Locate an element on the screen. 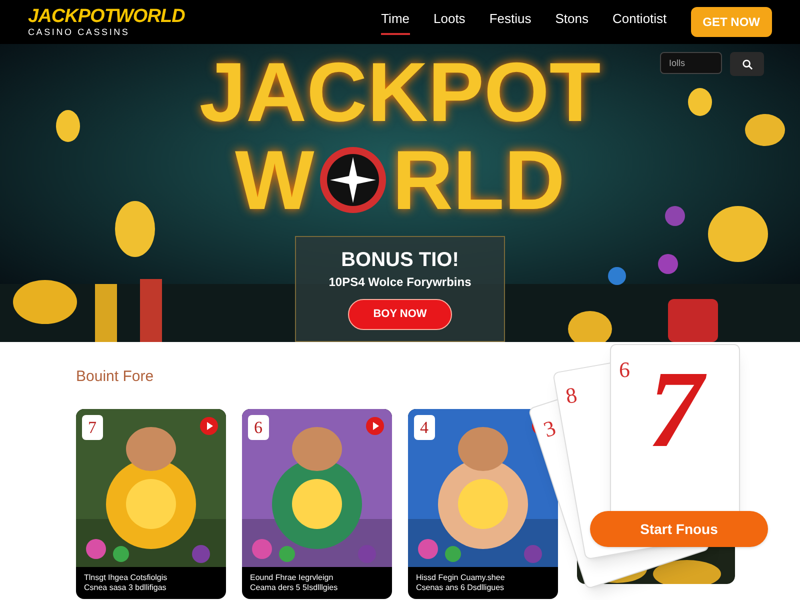 This screenshot has height=600, width=800. card-caption: Hissd Fegin Cuamy.shee is located at coordinates (461, 577).